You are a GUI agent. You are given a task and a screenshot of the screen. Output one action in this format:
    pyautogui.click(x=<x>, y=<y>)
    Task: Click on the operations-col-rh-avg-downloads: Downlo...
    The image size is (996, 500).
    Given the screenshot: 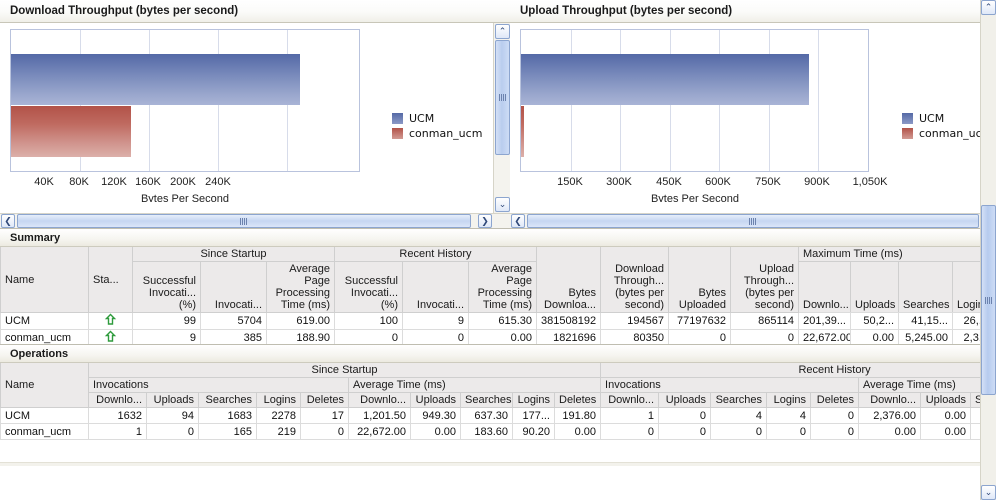 What is the action you would take?
    pyautogui.click(x=890, y=400)
    